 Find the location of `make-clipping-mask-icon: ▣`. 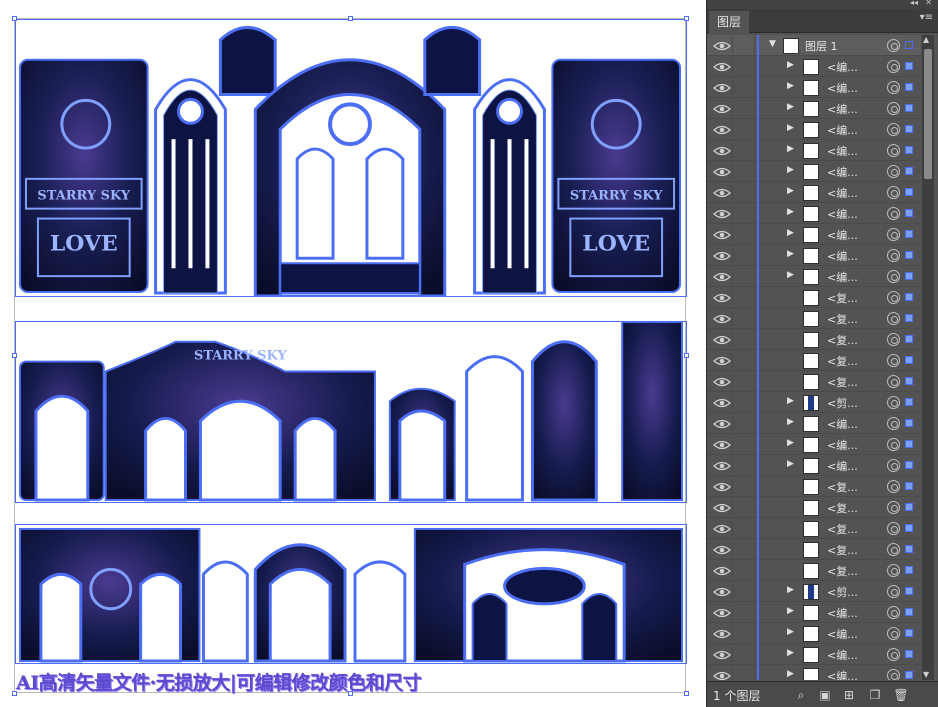

make-clipping-mask-icon: ▣ is located at coordinates (825, 695).